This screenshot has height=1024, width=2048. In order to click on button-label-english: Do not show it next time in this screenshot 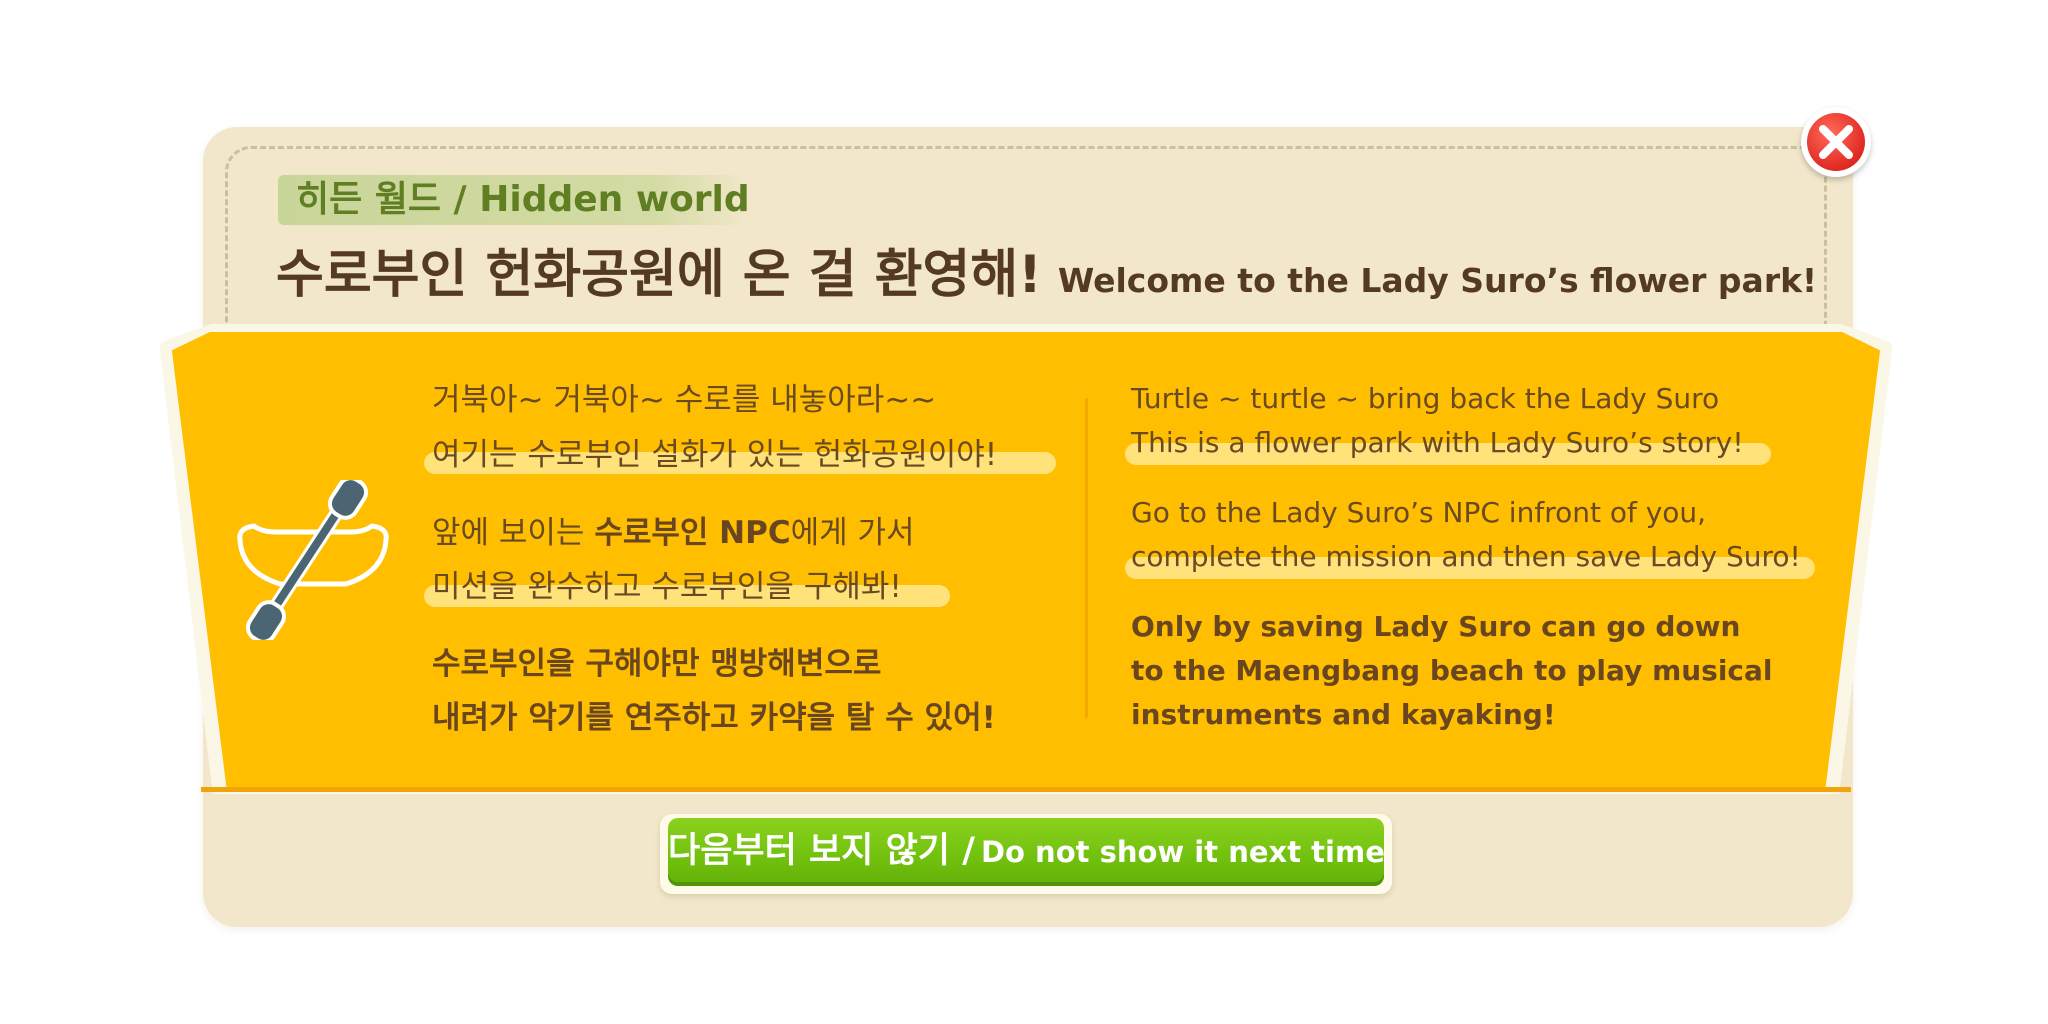, I will do `click(1182, 852)`.